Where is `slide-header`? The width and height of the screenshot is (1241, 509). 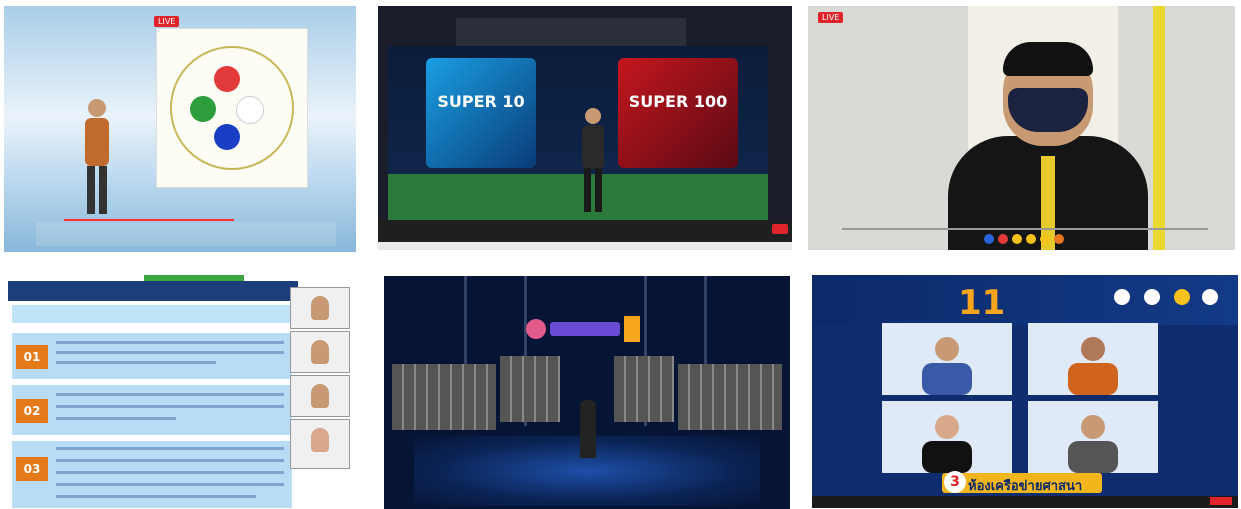
slide-header is located at coordinates (153, 291).